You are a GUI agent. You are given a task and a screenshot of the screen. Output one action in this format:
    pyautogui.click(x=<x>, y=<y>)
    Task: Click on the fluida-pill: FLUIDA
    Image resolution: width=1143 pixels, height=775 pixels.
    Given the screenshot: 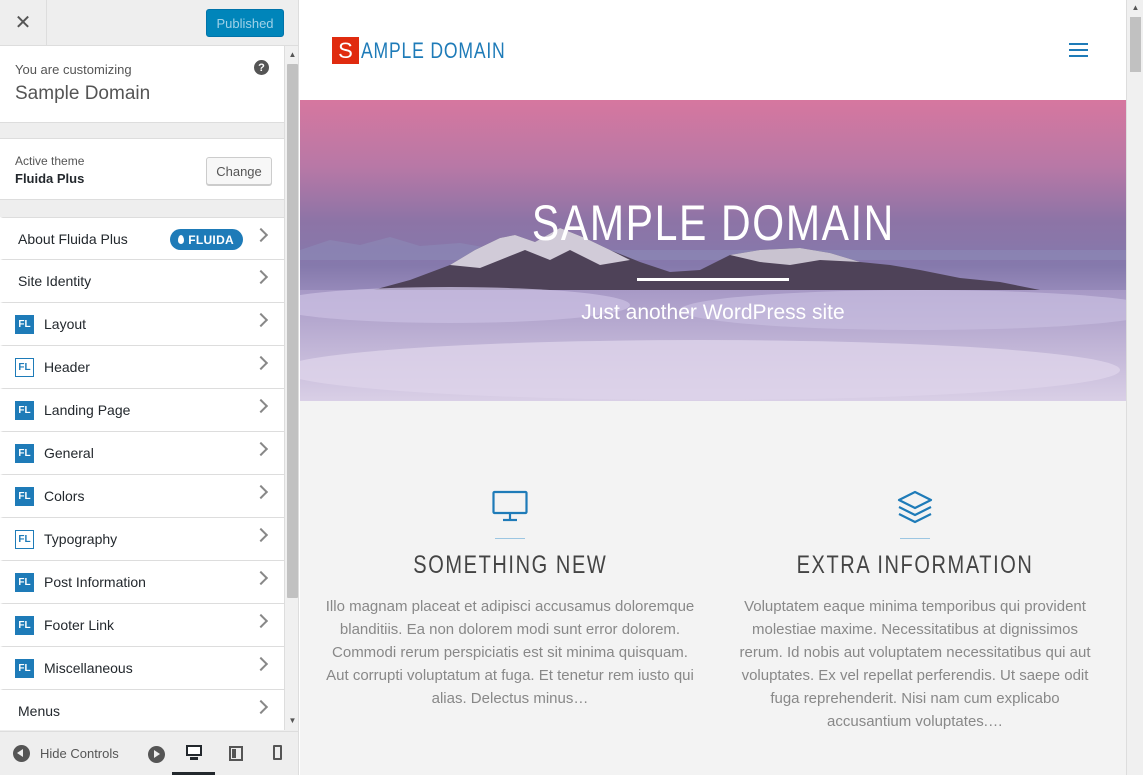 What is the action you would take?
    pyautogui.click(x=206, y=239)
    